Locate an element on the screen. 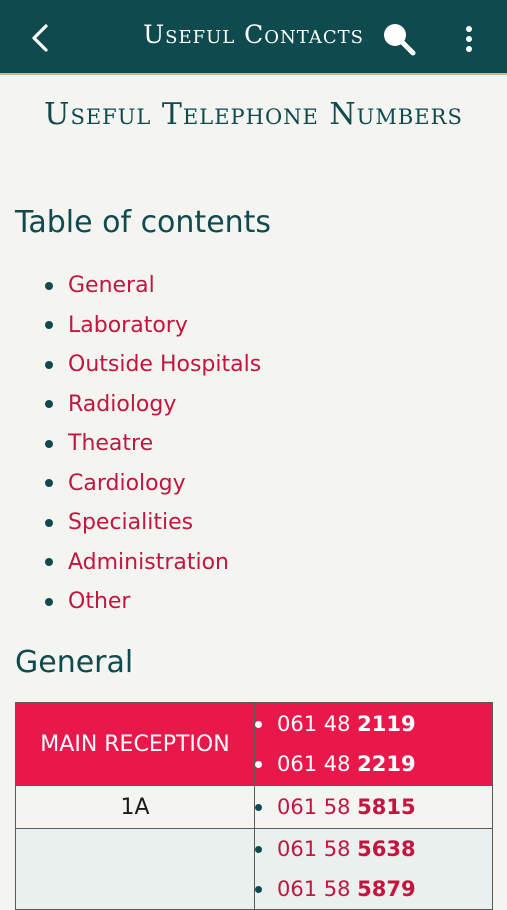 This screenshot has height=910, width=507. toc-item: Specialities is located at coordinates (153, 523).